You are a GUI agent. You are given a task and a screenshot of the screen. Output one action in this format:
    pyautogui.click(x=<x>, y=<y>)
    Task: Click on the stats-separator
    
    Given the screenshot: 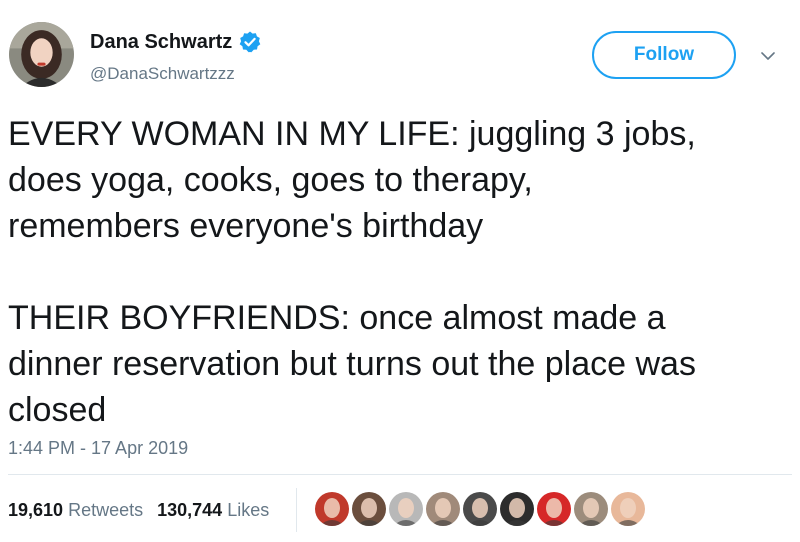 What is the action you would take?
    pyautogui.click(x=296, y=510)
    